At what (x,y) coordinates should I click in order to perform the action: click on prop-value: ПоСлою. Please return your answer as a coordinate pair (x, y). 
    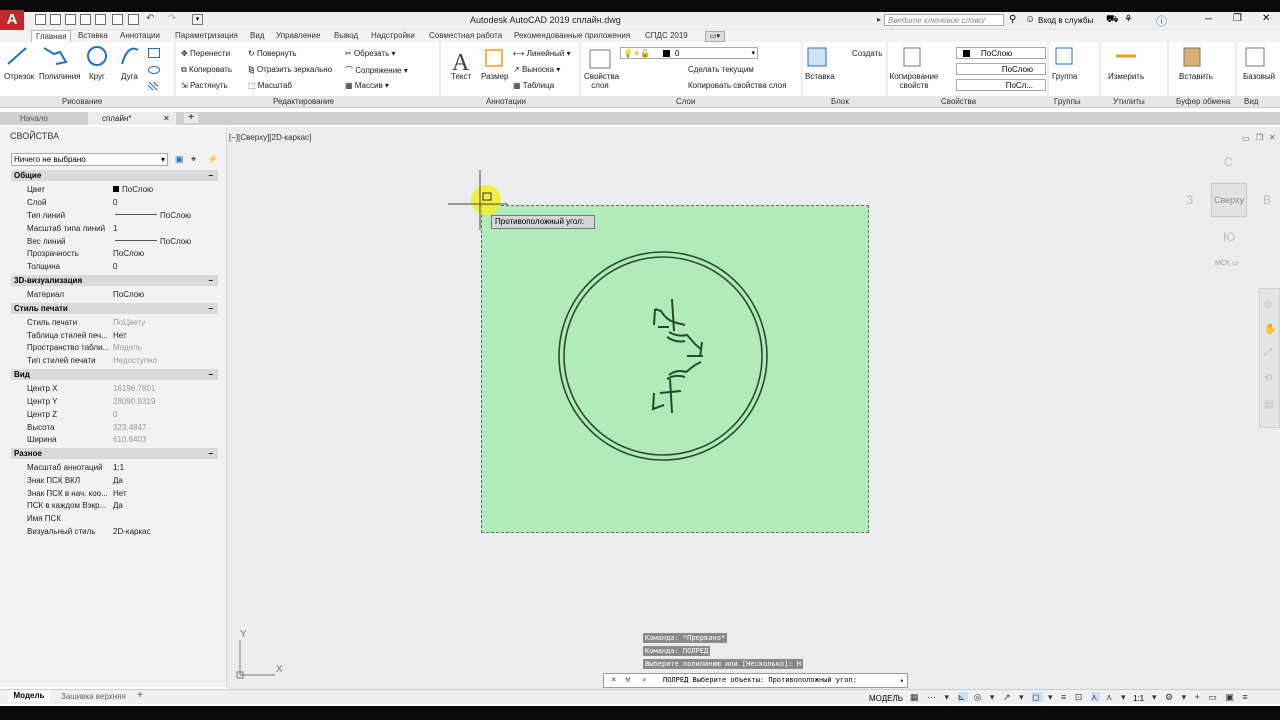
    Looking at the image, I should click on (128, 294).